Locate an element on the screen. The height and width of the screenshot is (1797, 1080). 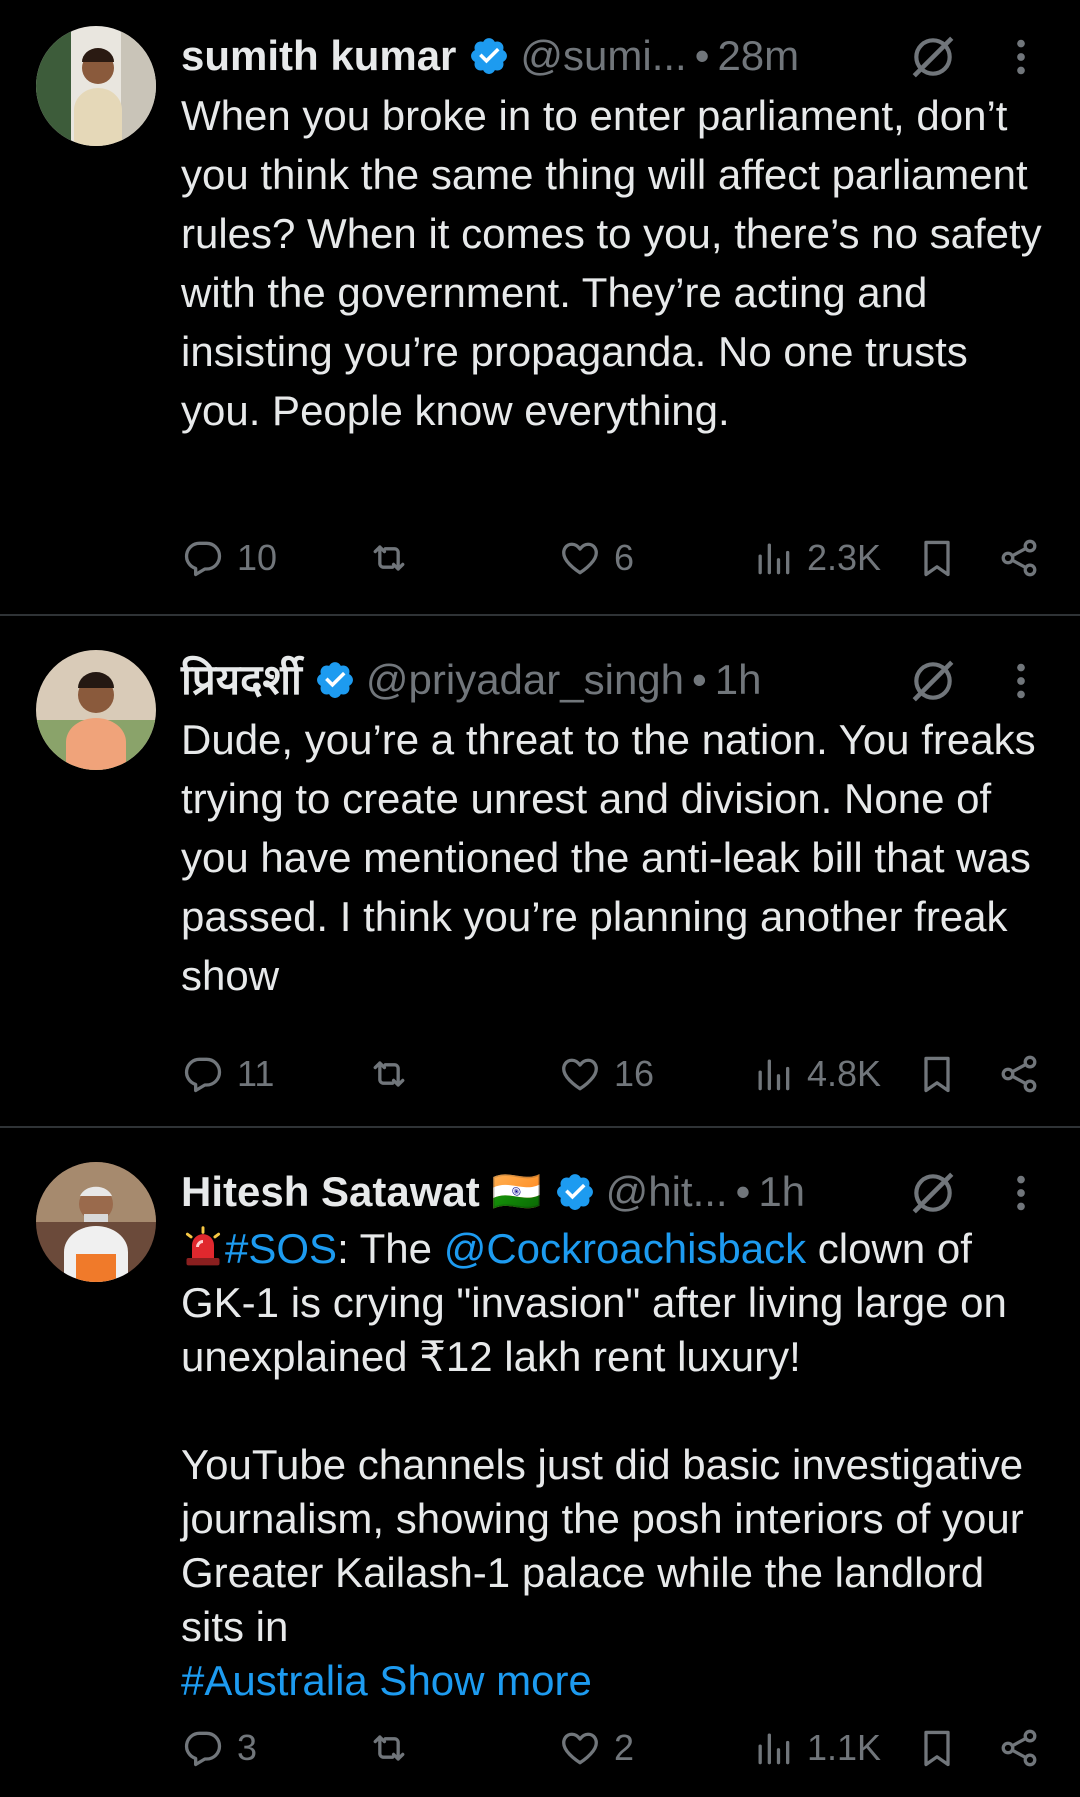
action-bar: 10 6 2.3K is located at coordinates (612, 558).